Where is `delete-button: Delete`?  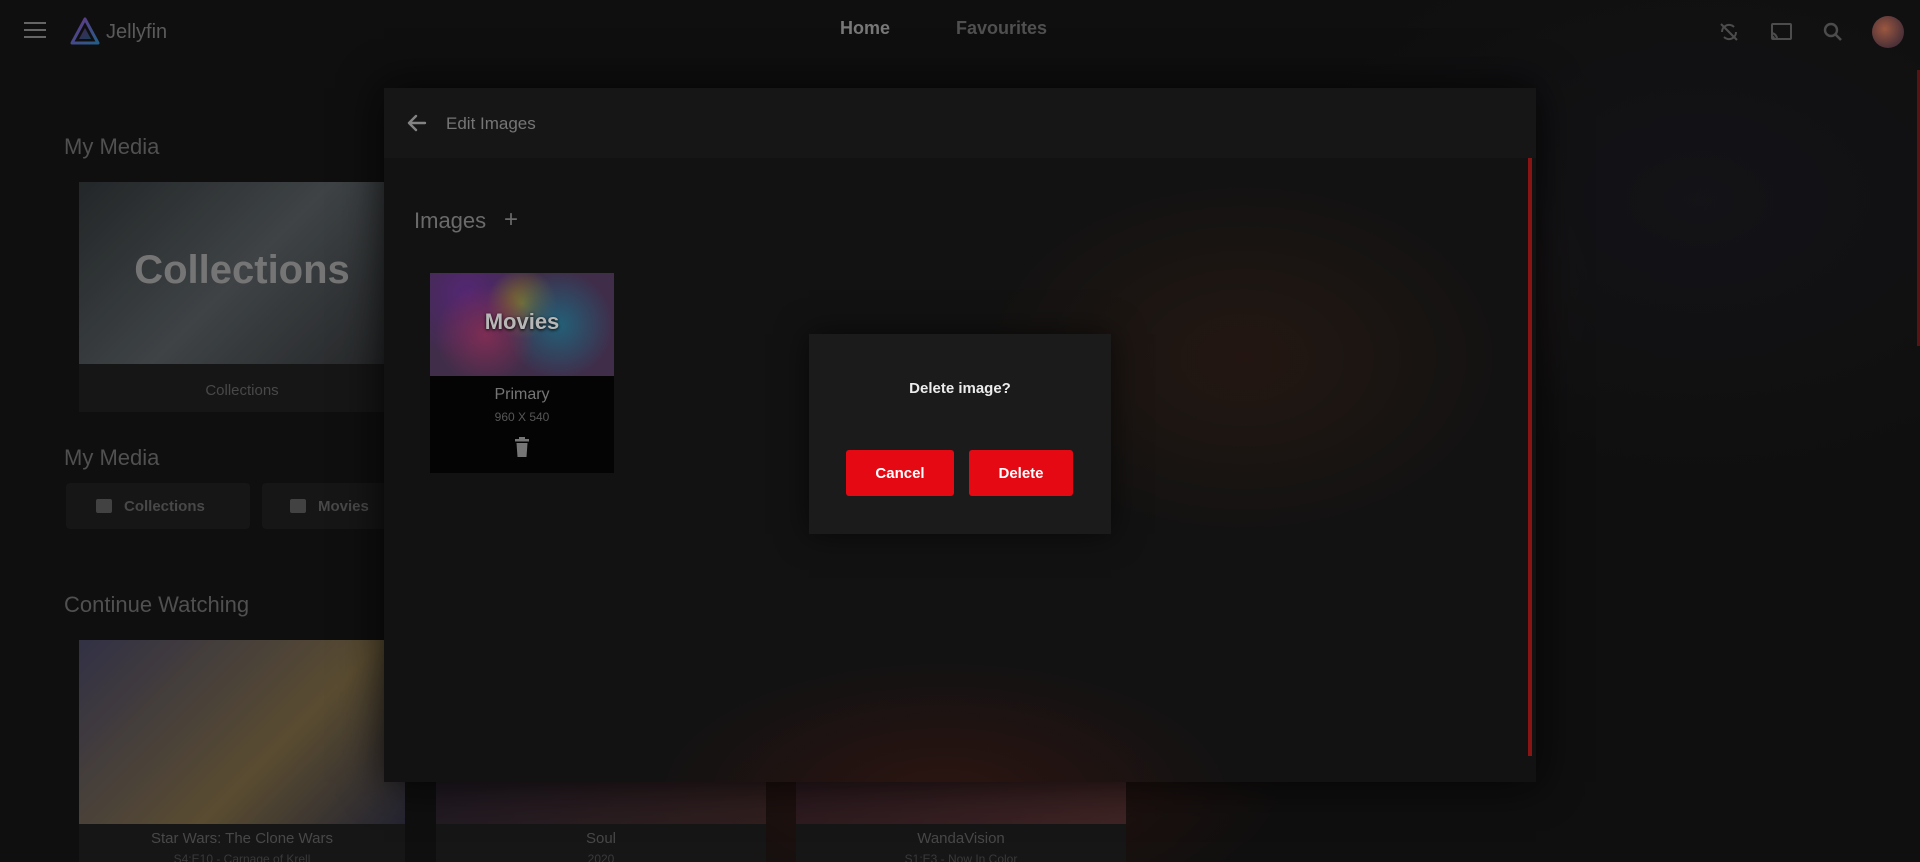
delete-button: Delete is located at coordinates (1021, 473).